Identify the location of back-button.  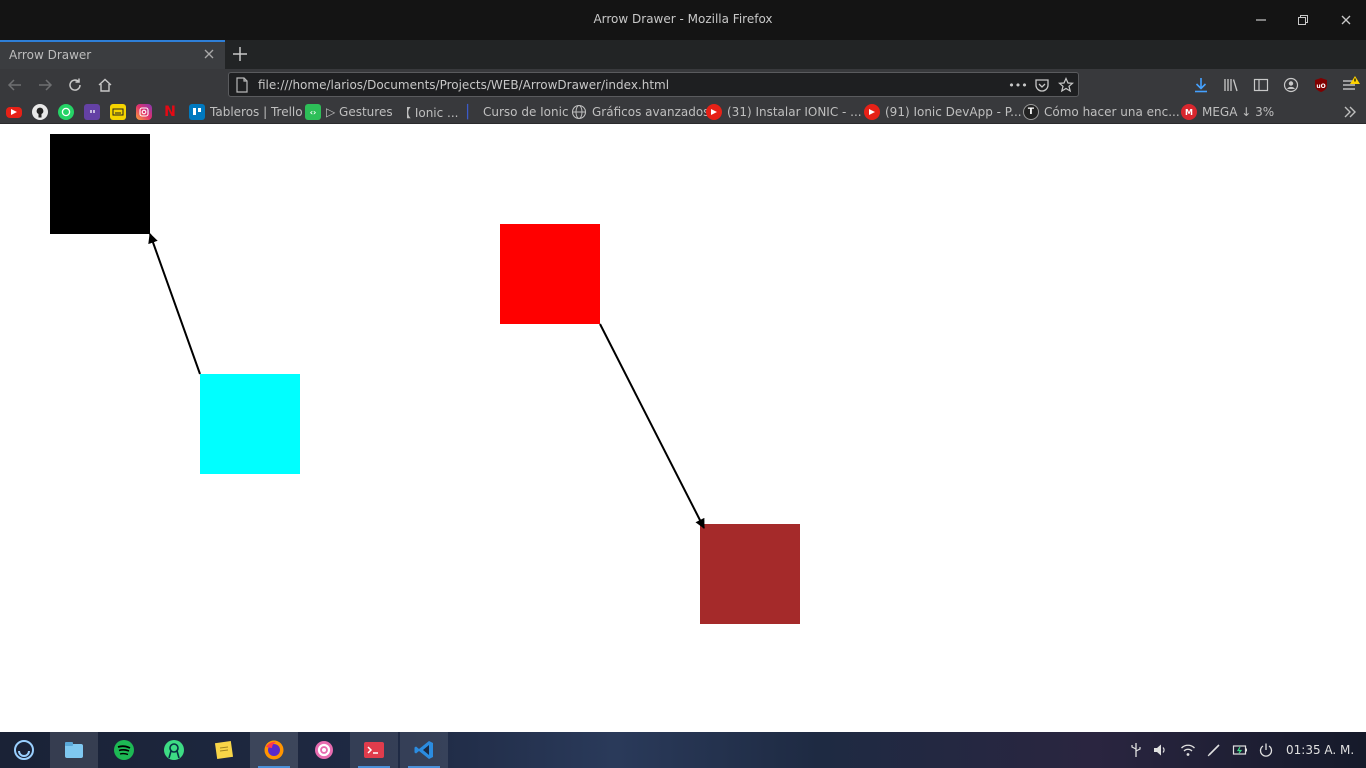
(15, 85).